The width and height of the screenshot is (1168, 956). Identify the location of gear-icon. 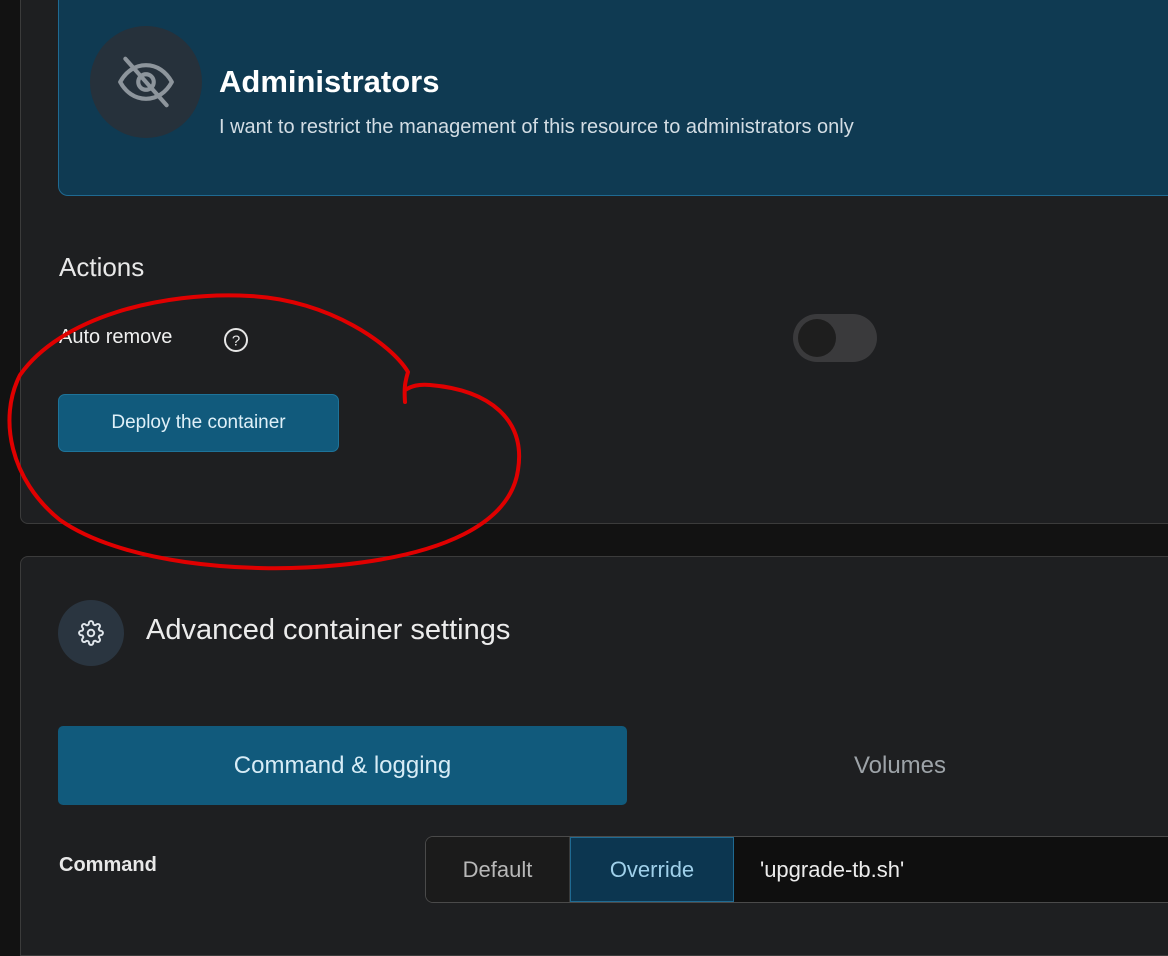
(91, 633).